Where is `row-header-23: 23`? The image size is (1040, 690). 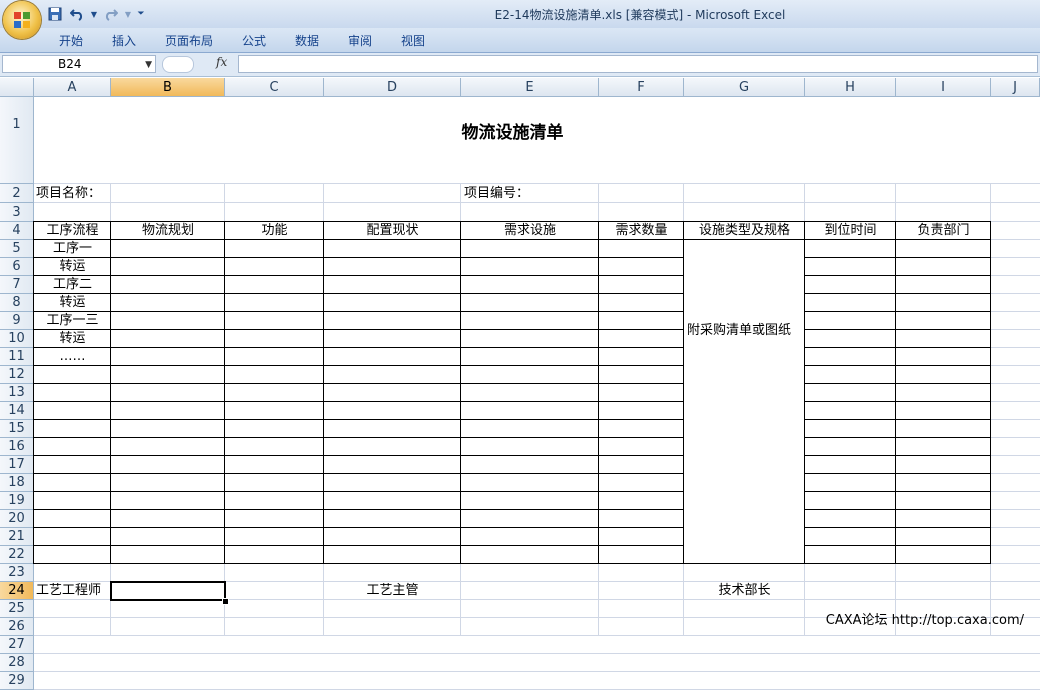
row-header-23: 23 is located at coordinates (17, 573).